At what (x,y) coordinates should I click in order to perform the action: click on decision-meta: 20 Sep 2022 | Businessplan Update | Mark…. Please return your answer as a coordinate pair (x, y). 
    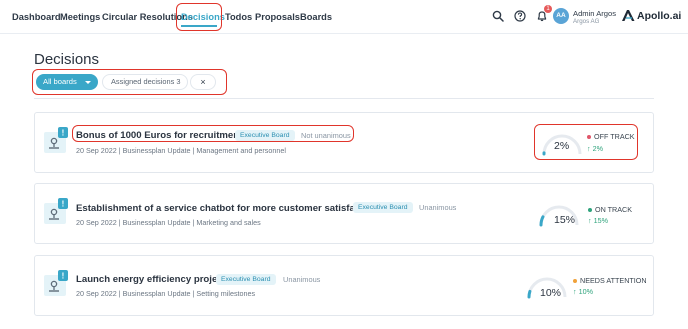
    Looking at the image, I should click on (168, 222).